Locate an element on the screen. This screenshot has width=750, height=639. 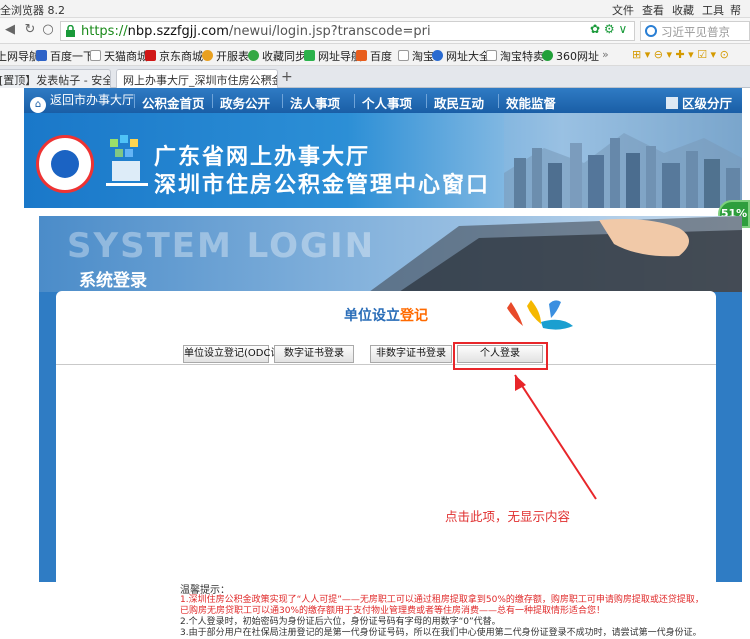
panel-title: 单位设立登记 is located at coordinates (386, 316).